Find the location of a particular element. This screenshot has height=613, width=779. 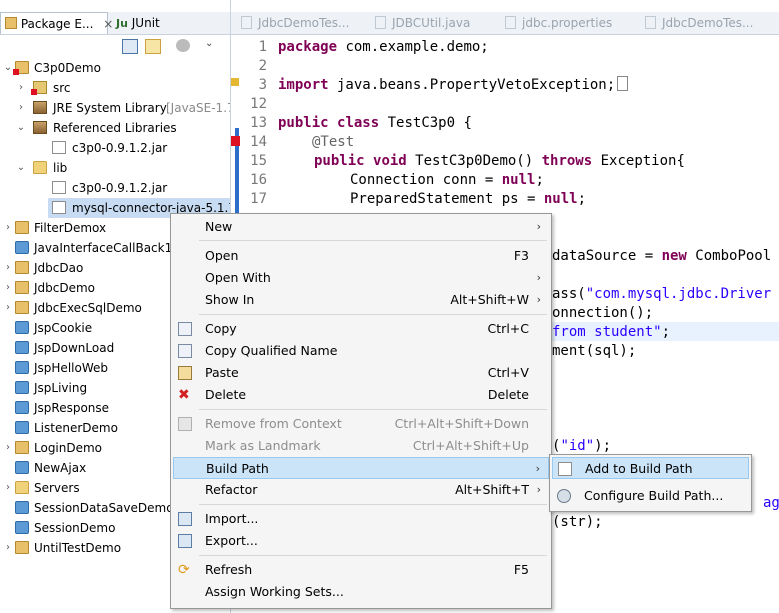

string-literal: ag is located at coordinates (771, 503).